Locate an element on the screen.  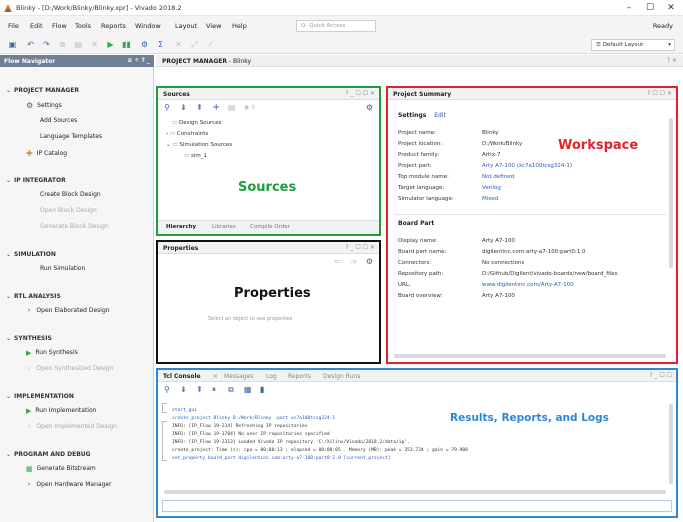
undo-icon: ↶ is located at coordinates (30, 44).